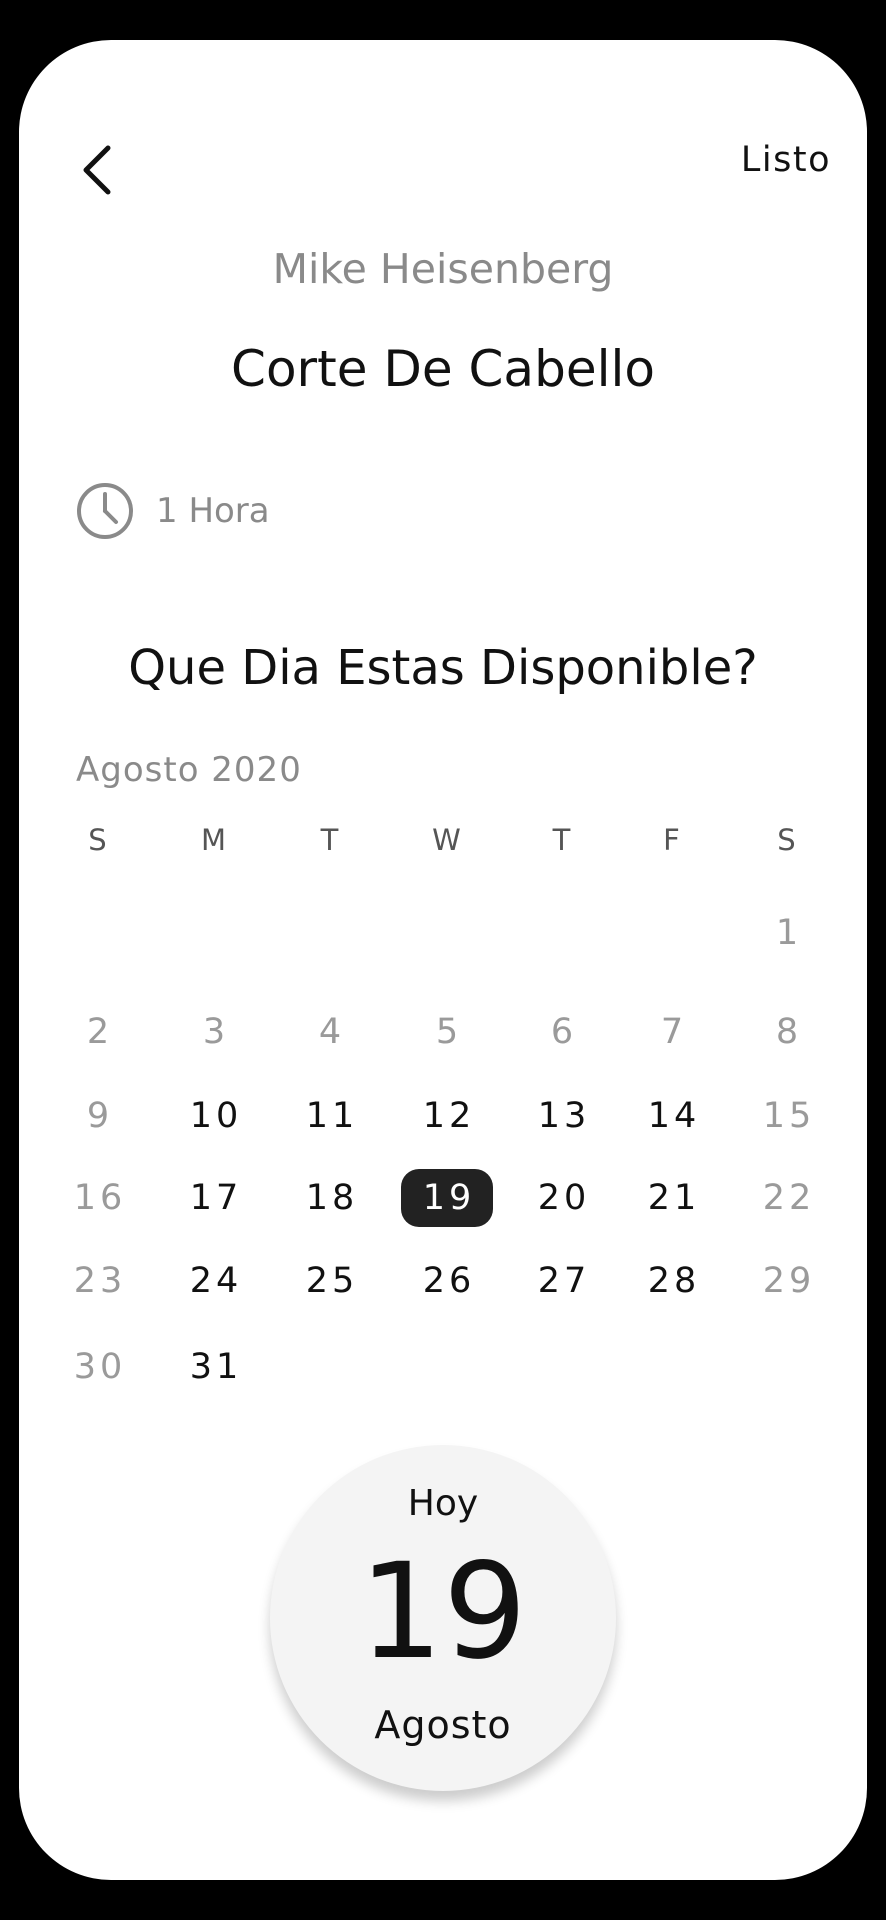 This screenshot has height=1920, width=886. I want to click on calendar-day: 18, so click(330, 1198).